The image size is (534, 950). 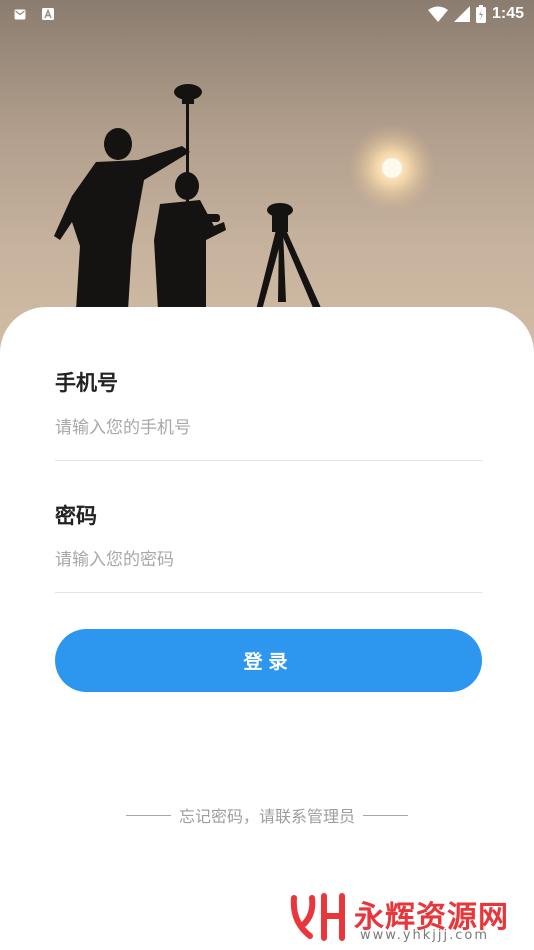 I want to click on phone-input, so click(x=268, y=428).